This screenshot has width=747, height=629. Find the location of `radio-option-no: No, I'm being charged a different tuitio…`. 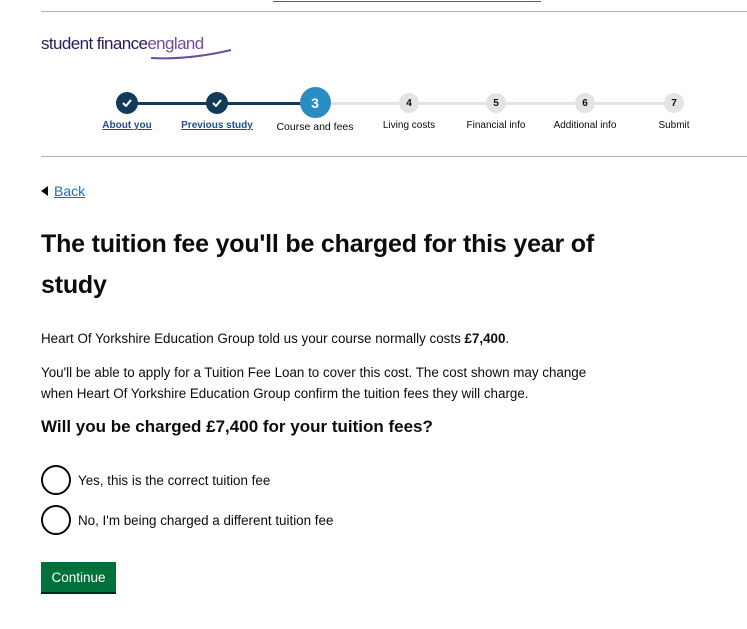

radio-option-no: No, I'm being charged a different tuitio… is located at coordinates (187, 520).